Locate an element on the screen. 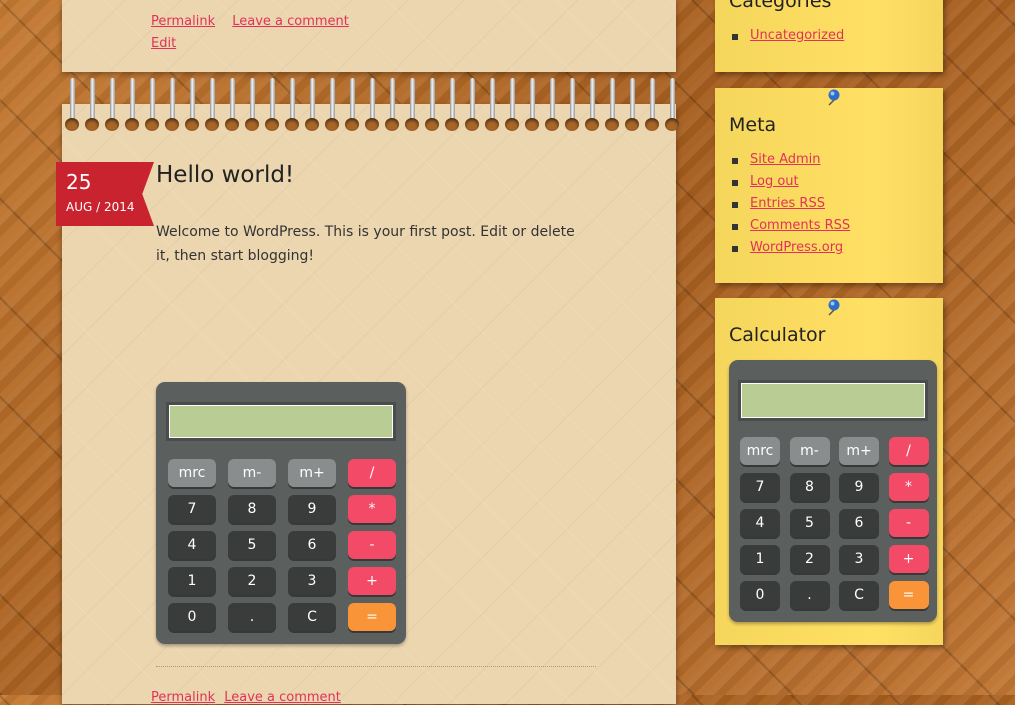 This screenshot has height=705, width=1015. categories-list: Uncategorized is located at coordinates (786, 39).